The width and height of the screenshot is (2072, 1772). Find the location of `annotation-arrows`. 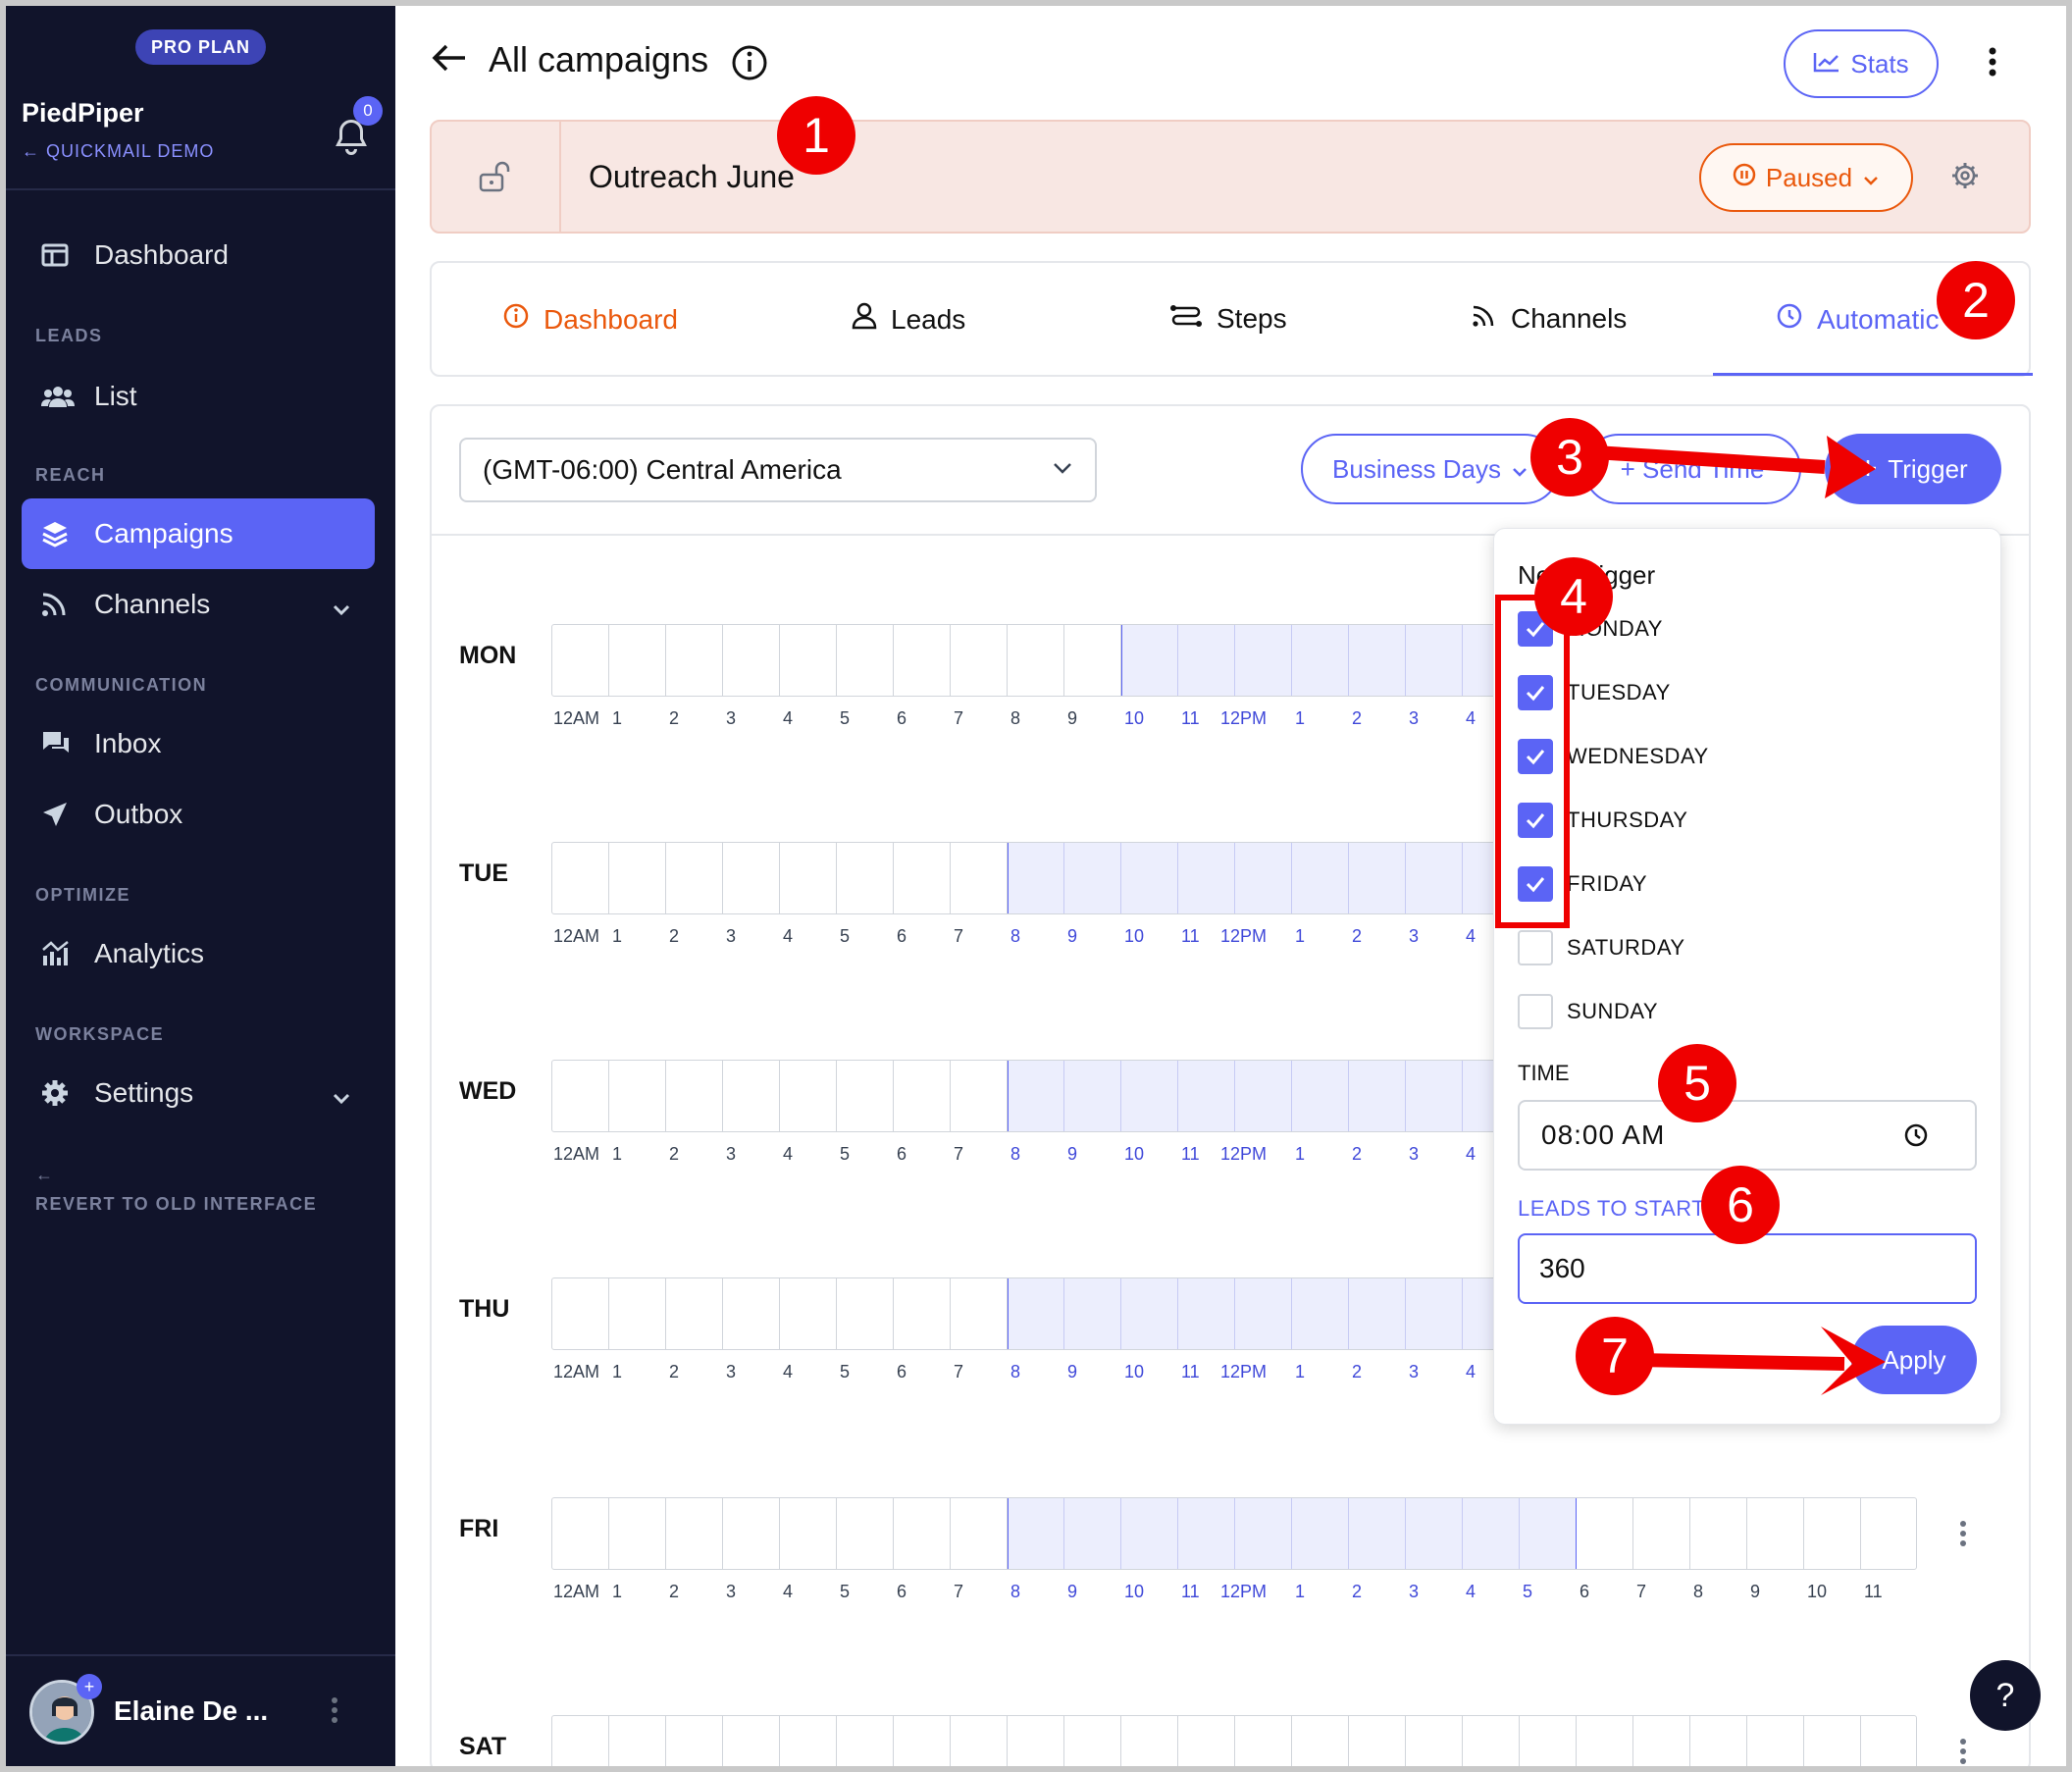

annotation-arrows is located at coordinates (1732, 915).